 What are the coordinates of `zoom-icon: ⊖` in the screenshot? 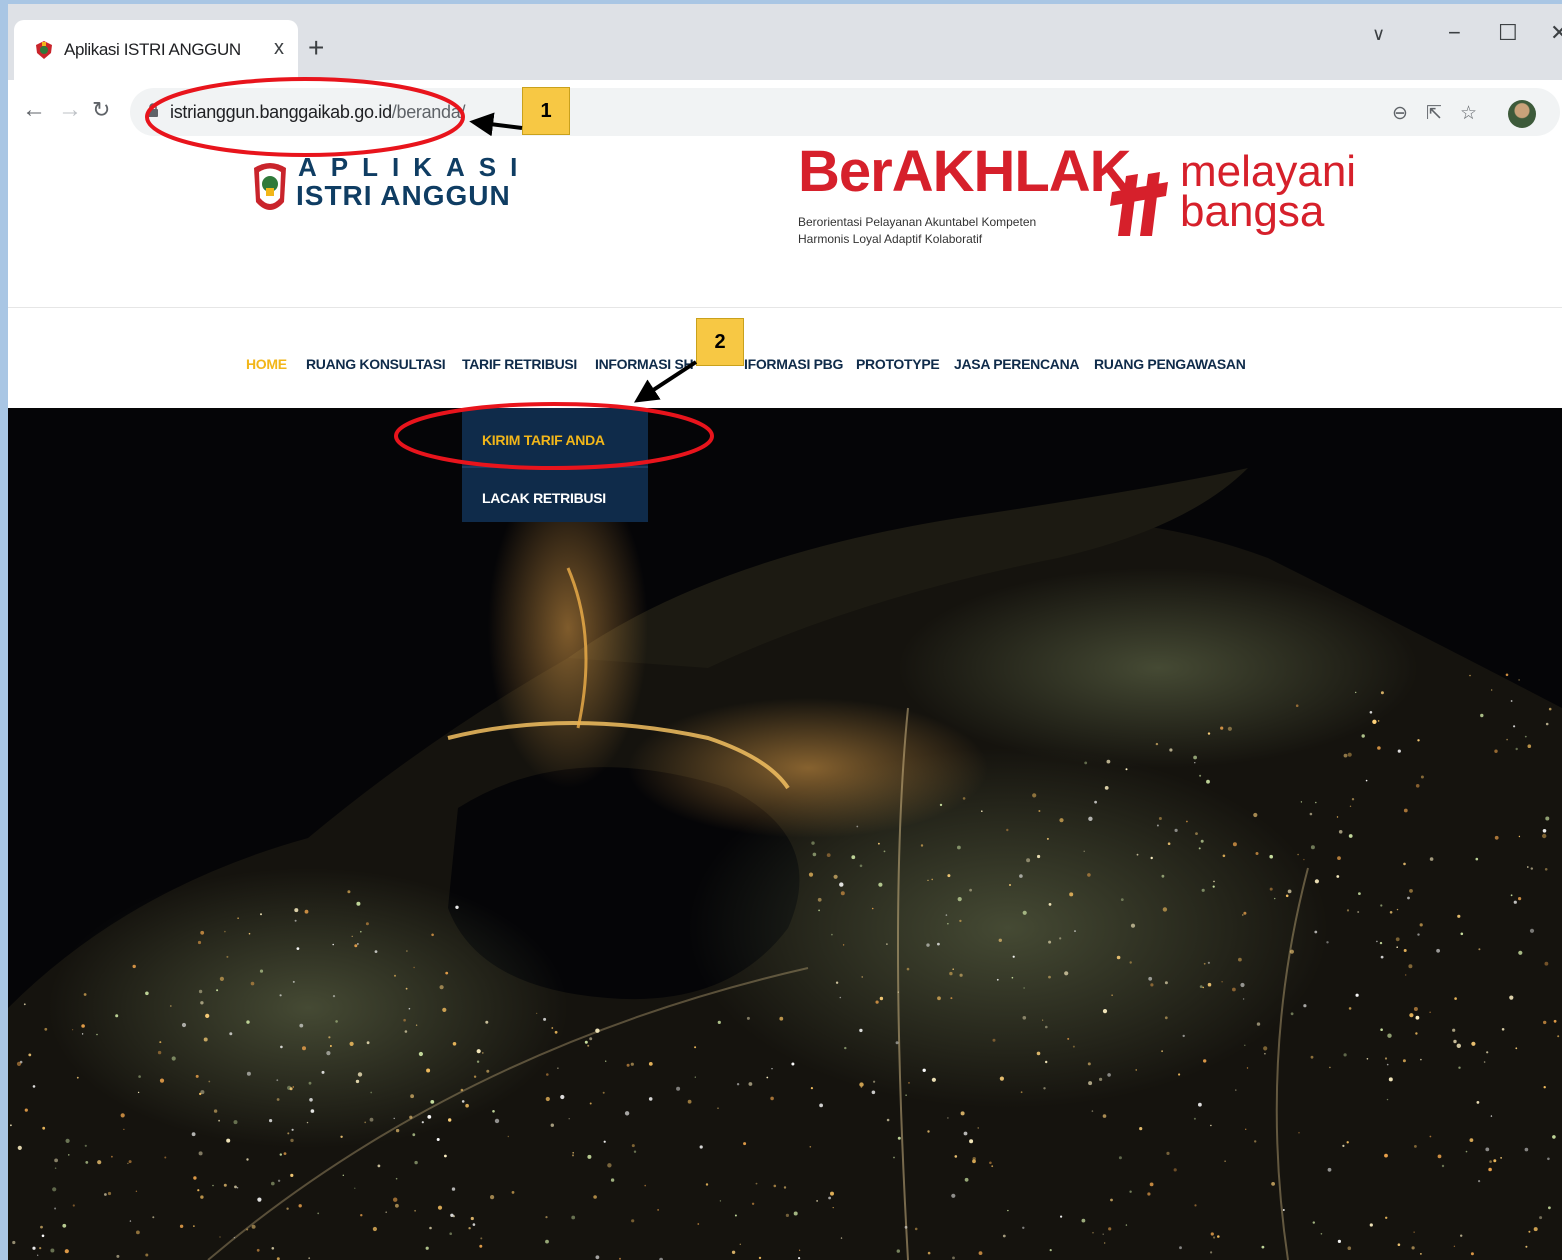 It's located at (1400, 113).